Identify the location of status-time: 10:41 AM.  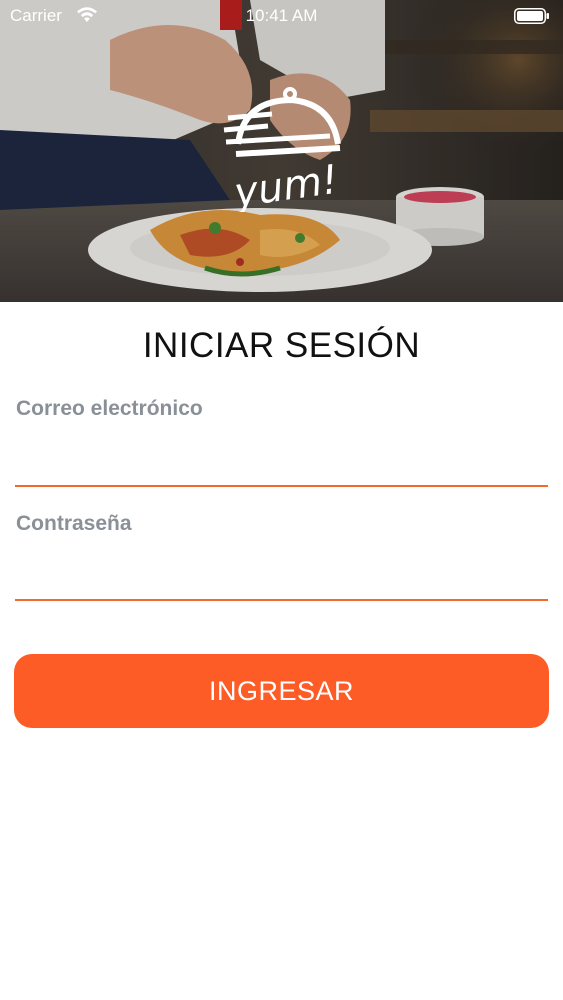
(281, 15).